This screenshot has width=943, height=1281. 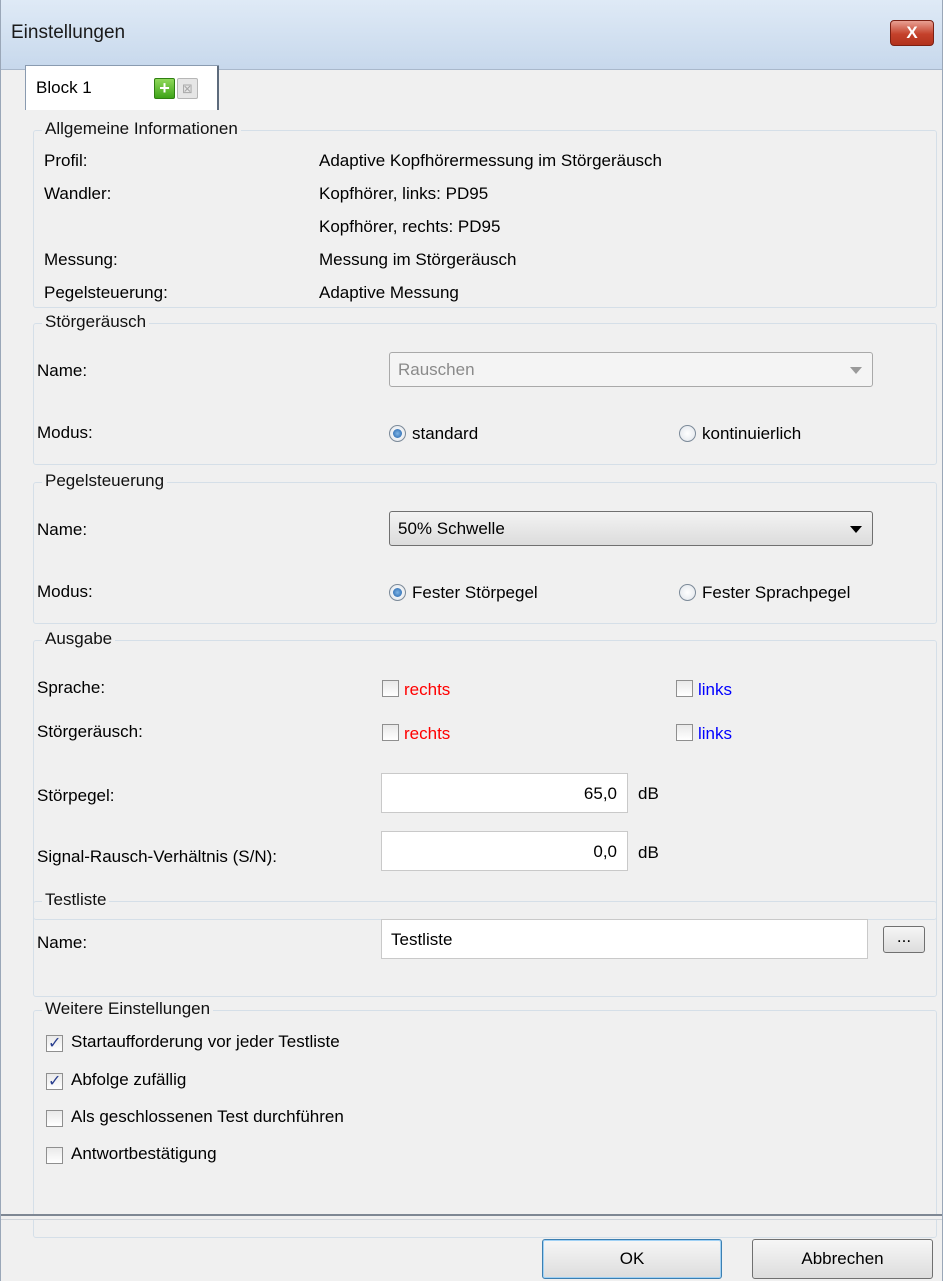 What do you see at coordinates (427, 733) in the screenshot?
I see `noise-right-label: rechts` at bounding box center [427, 733].